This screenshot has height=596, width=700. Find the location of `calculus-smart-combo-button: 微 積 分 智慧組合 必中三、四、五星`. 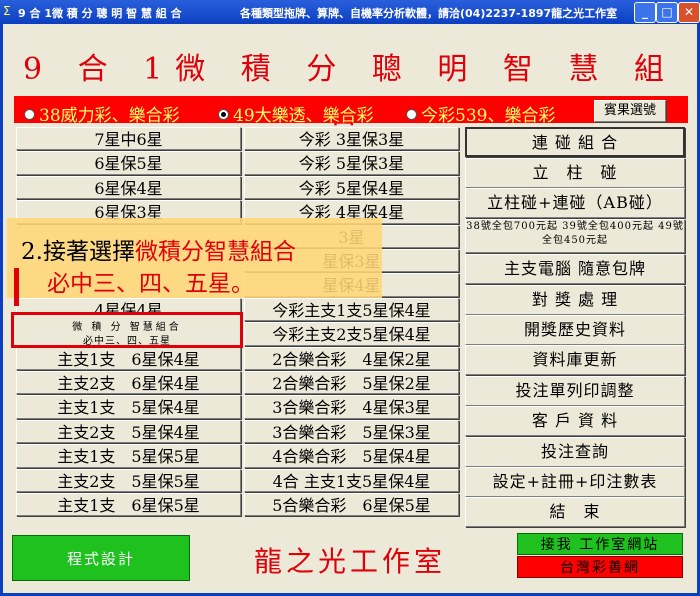

calculus-smart-combo-button: 微 積 分 智慧組合 必中三、四、五星 is located at coordinates (127, 330).